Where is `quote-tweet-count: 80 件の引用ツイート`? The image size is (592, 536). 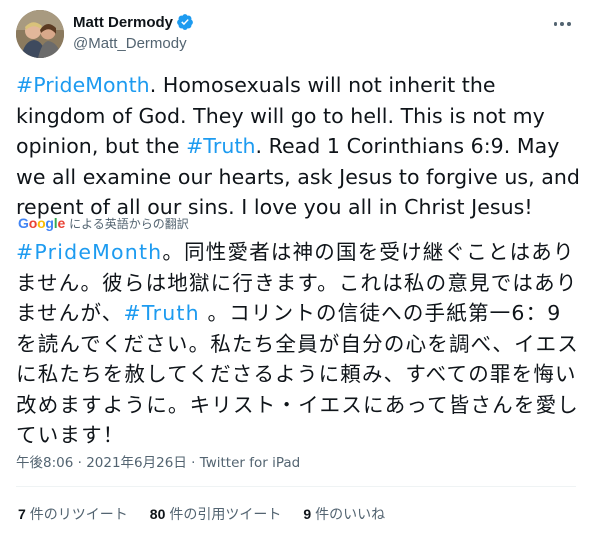
quote-tweet-count: 80 件の引用ツイート is located at coordinates (216, 514).